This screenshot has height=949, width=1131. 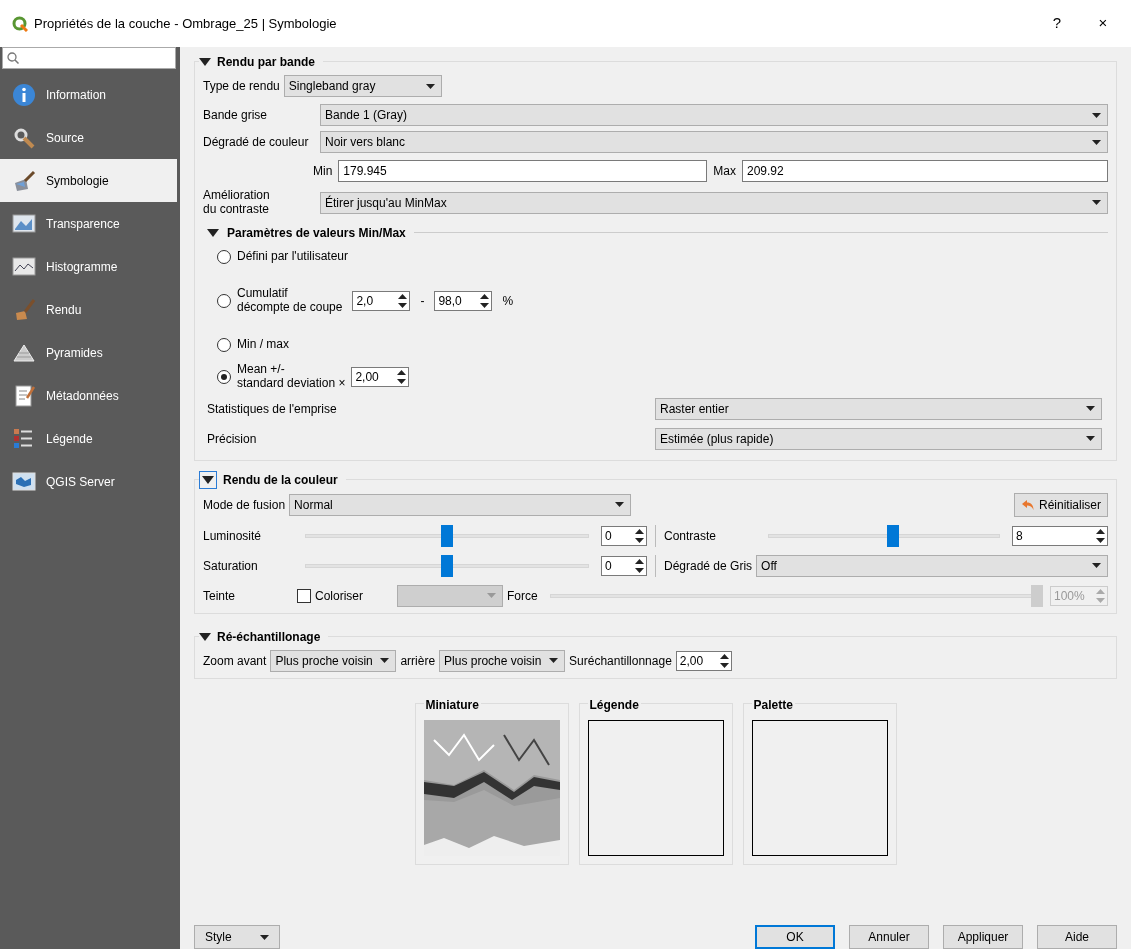 I want to click on spin-box: 2,0, so click(x=381, y=300).